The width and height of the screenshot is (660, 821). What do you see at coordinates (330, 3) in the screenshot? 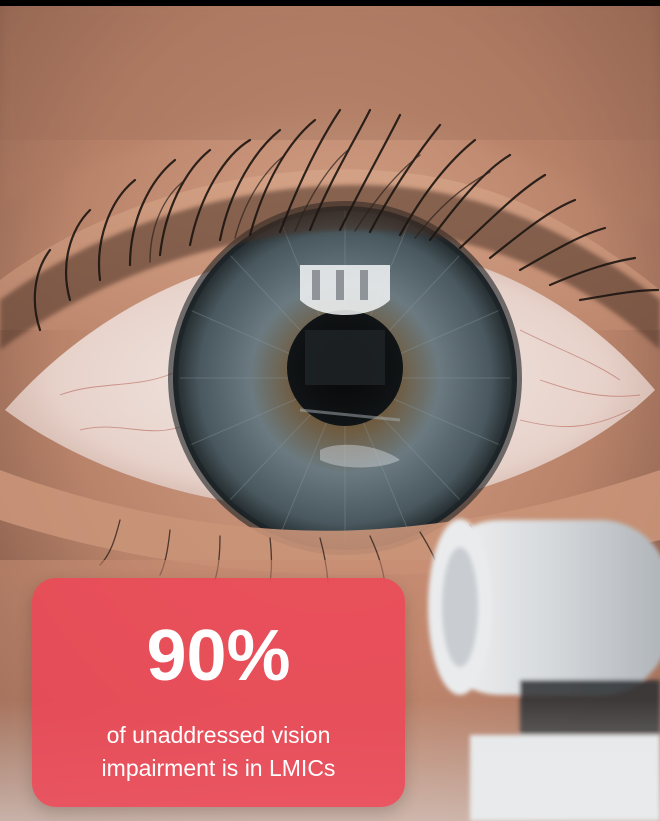
I see `top-border-strip` at bounding box center [330, 3].